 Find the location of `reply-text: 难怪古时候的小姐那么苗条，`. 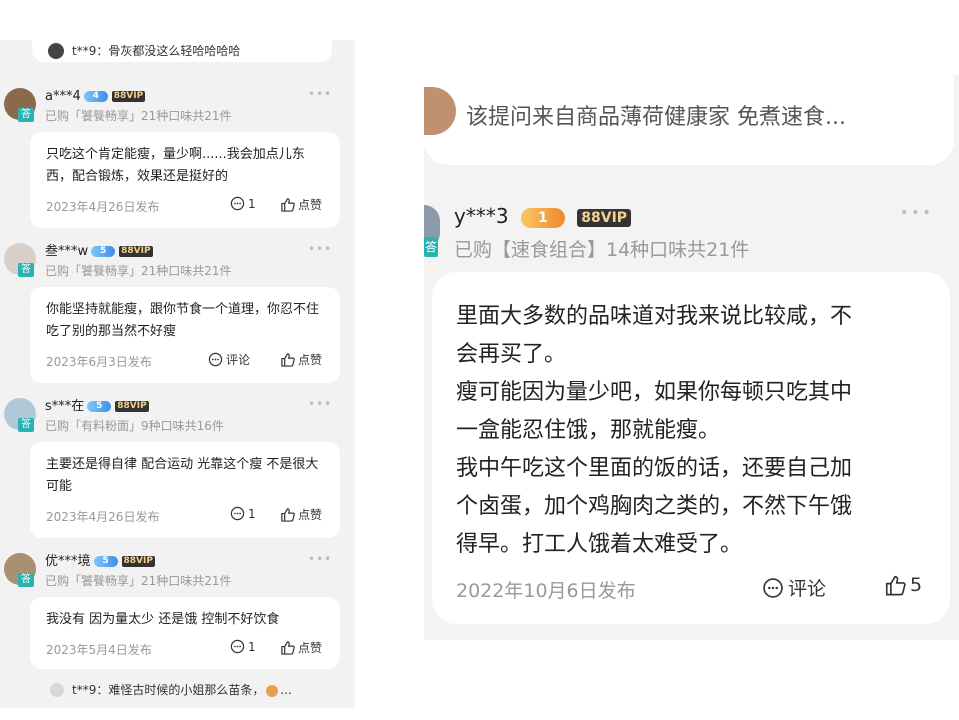

reply-text: 难怪古时候的小姐那么苗条， is located at coordinates (186, 690).